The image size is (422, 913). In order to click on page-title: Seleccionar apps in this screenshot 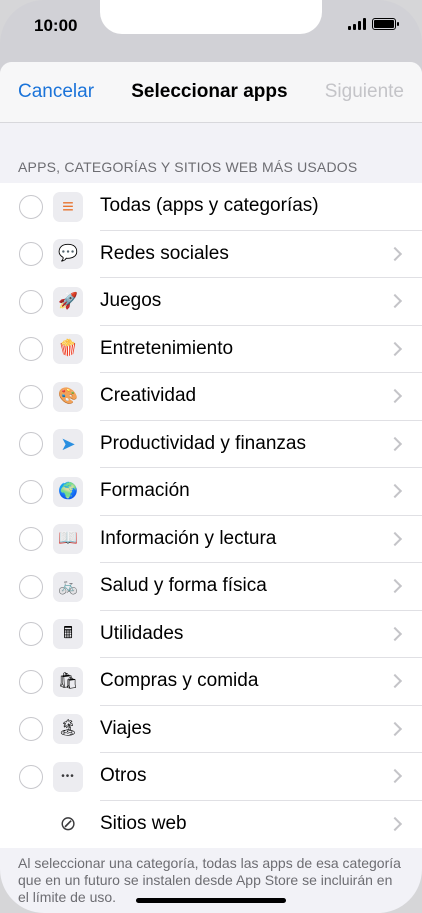, I will do `click(209, 91)`.